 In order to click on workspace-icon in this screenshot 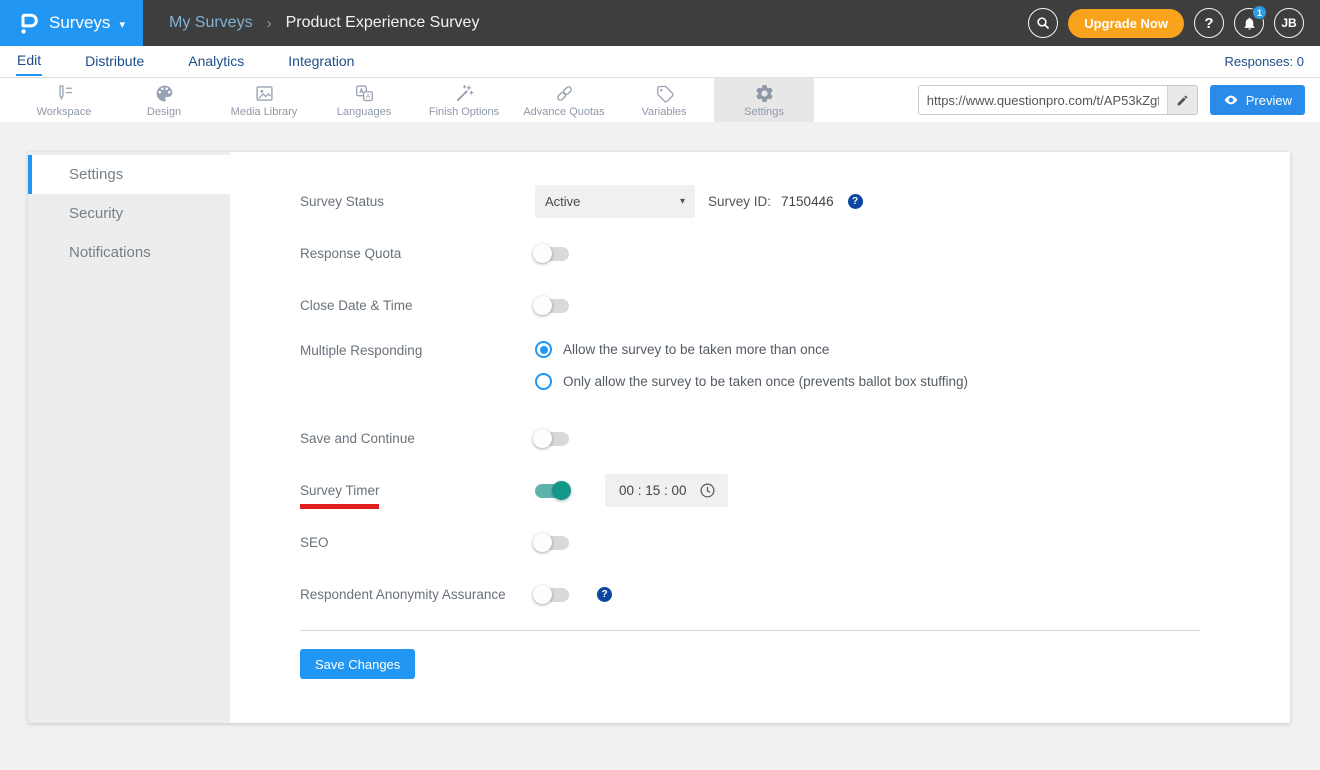, I will do `click(65, 92)`.